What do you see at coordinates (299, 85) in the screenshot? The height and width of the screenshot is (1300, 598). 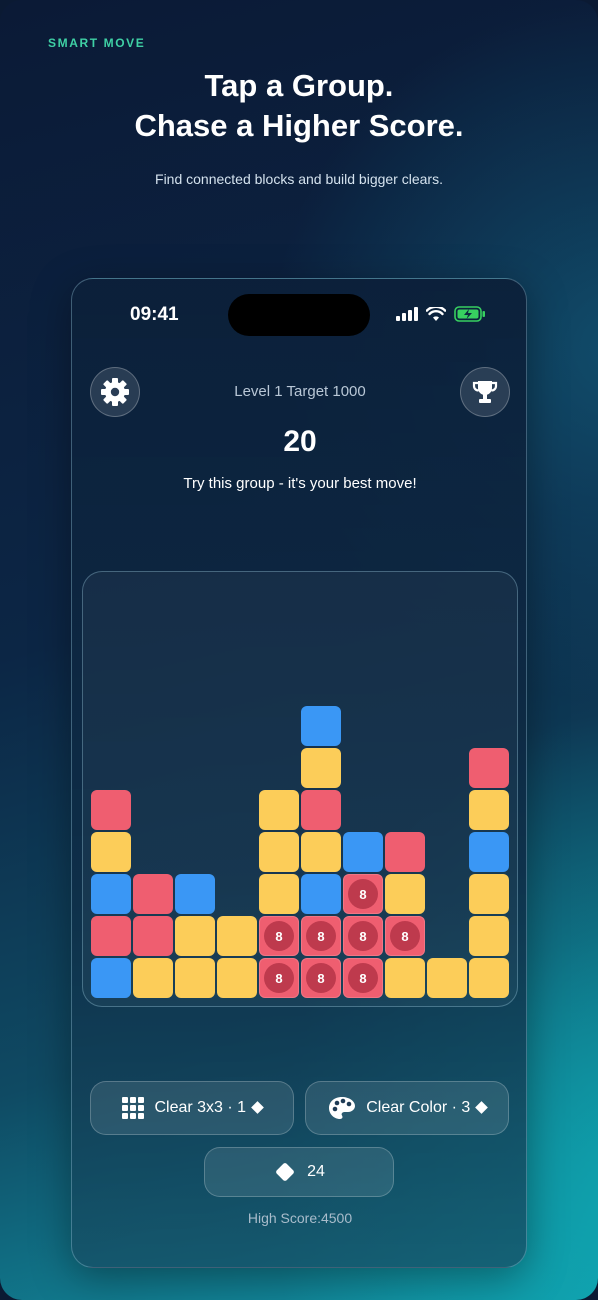 I see `headline-line-1: Tap a Group.` at bounding box center [299, 85].